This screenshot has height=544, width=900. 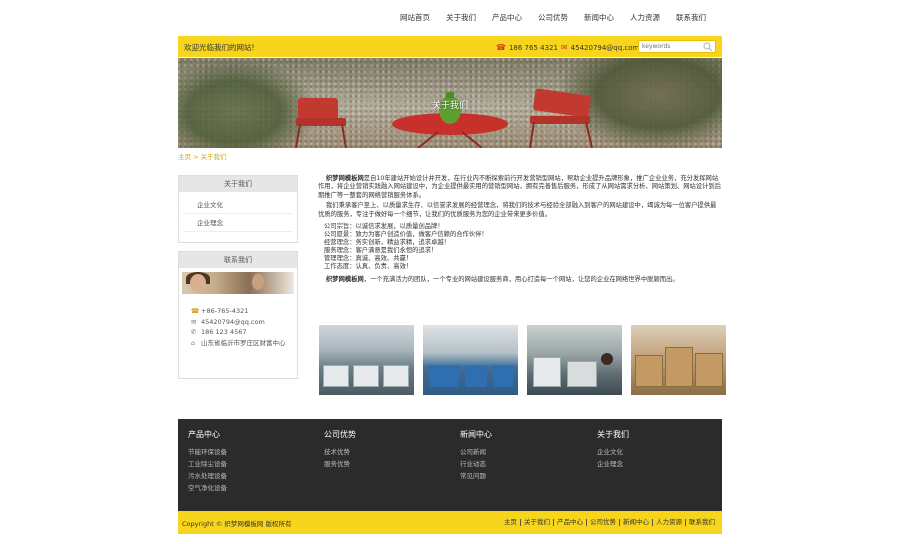 I want to click on banner: 关于我们, so click(x=450, y=103).